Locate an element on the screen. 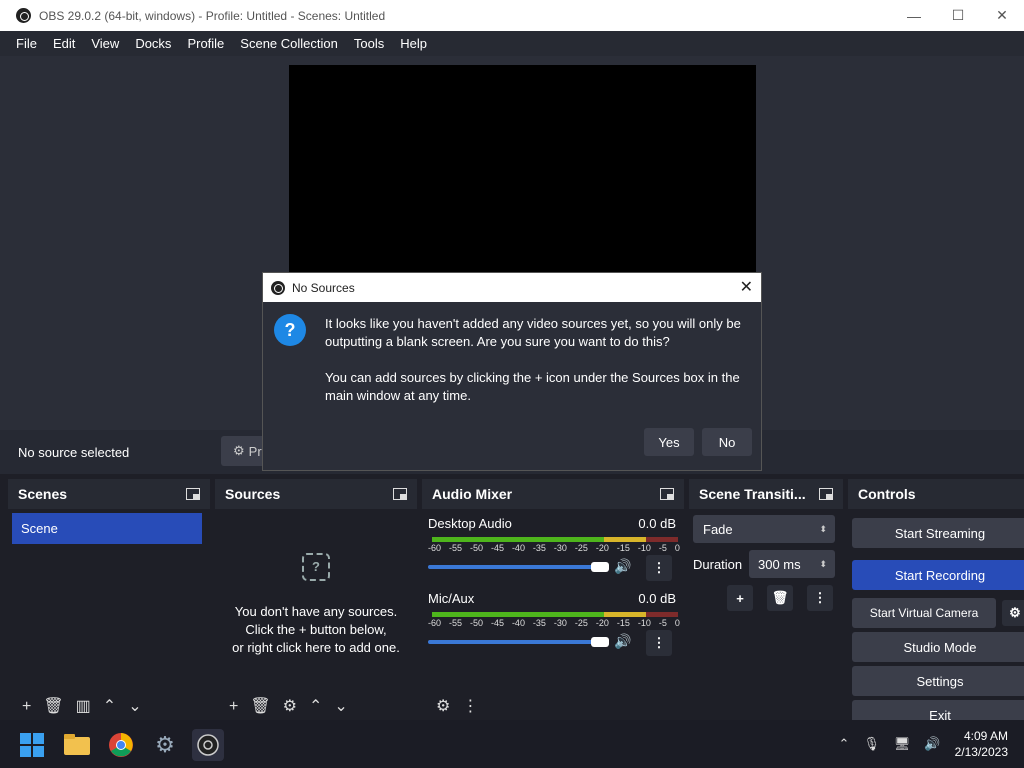 The height and width of the screenshot is (768, 1024). remove-source-icon: 🗑 is located at coordinates (260, 707).